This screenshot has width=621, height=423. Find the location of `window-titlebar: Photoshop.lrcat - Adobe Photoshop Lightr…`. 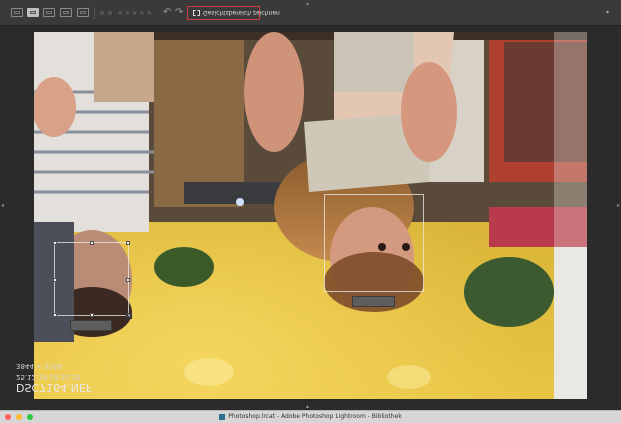

window-titlebar: Photoshop.lrcat - Adobe Photoshop Lightr… is located at coordinates (310, 416).